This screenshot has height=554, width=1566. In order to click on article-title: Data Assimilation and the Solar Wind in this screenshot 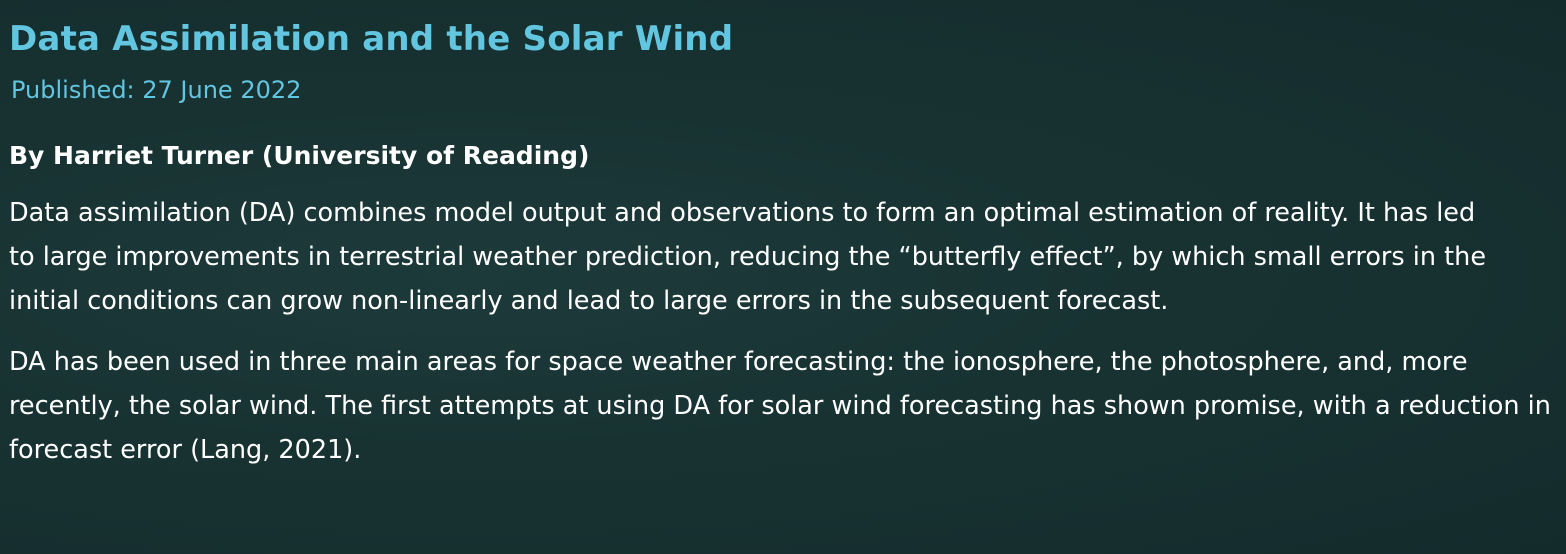, I will do `click(371, 39)`.